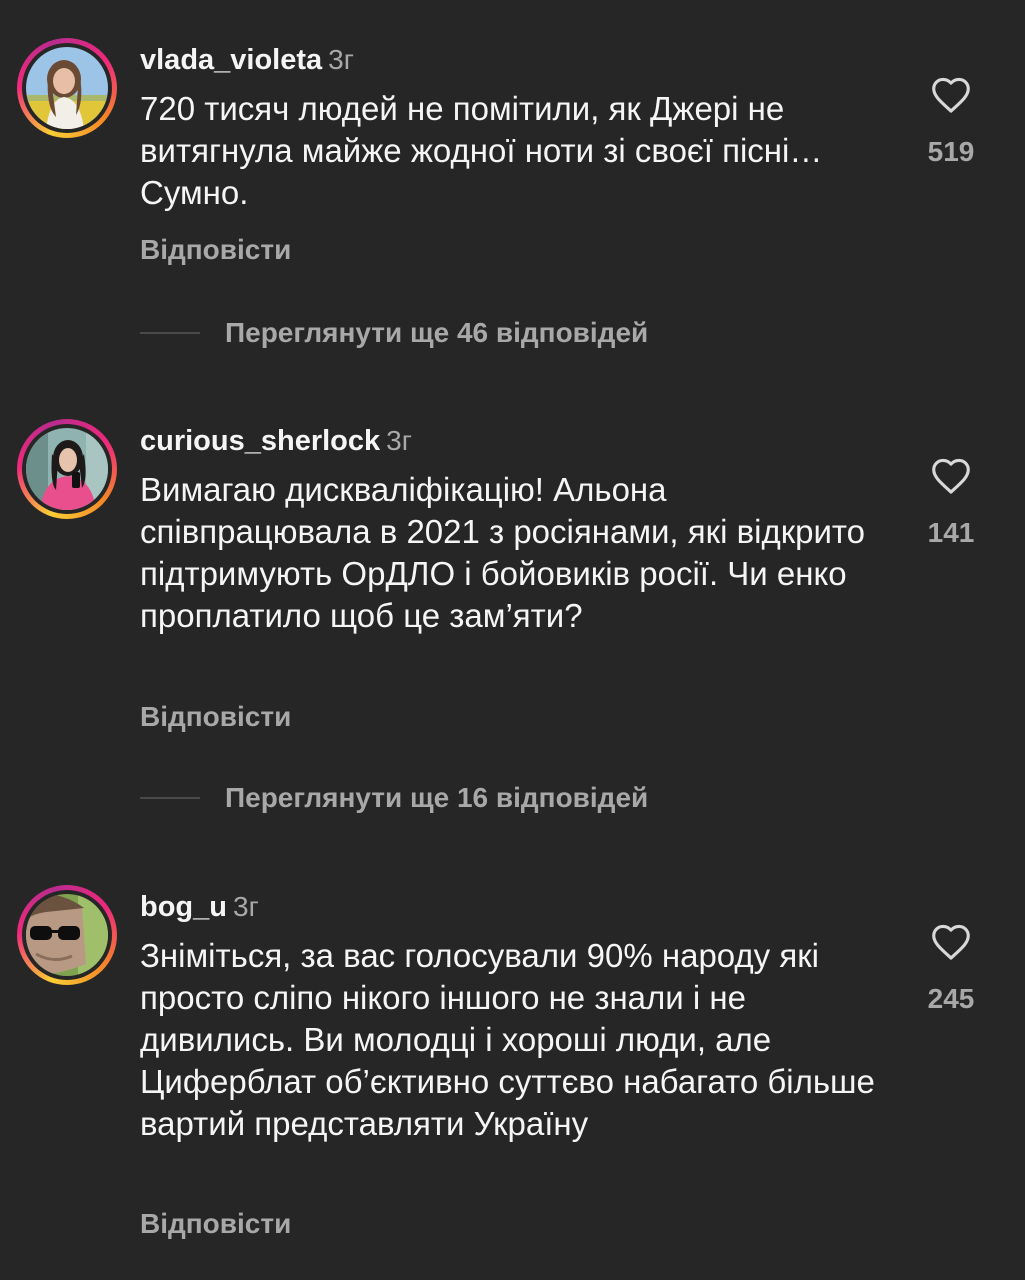  What do you see at coordinates (951, 122) in the screenshot?
I see `like-control: 519` at bounding box center [951, 122].